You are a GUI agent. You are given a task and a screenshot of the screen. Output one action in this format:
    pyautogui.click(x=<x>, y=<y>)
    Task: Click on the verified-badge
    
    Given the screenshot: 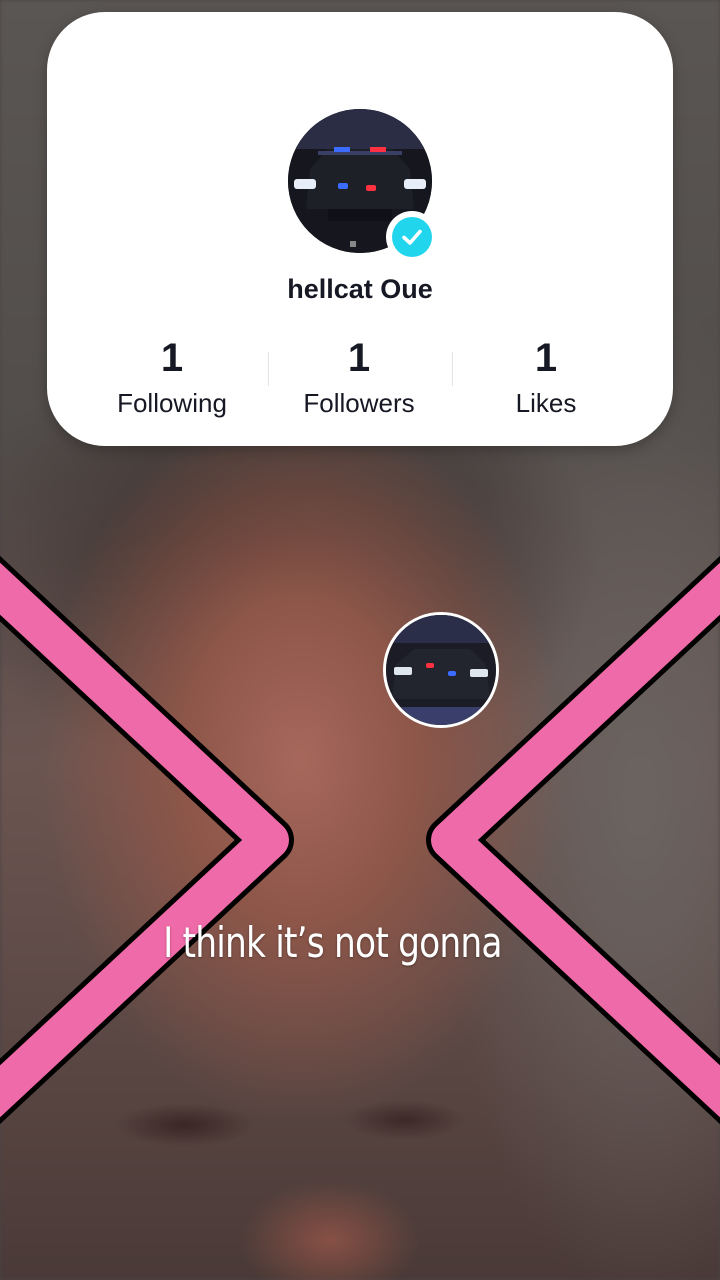 What is the action you would take?
    pyautogui.click(x=412, y=237)
    